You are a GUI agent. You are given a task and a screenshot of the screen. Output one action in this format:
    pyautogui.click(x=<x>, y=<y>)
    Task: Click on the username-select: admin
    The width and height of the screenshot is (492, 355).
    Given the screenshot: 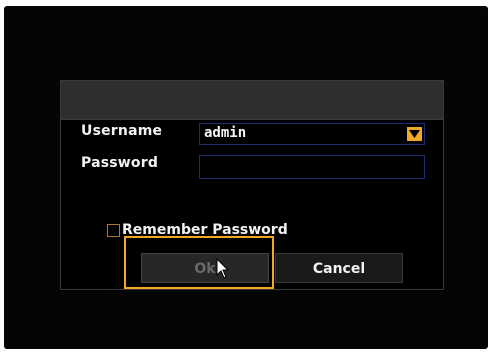 What is the action you would take?
    pyautogui.click(x=312, y=134)
    